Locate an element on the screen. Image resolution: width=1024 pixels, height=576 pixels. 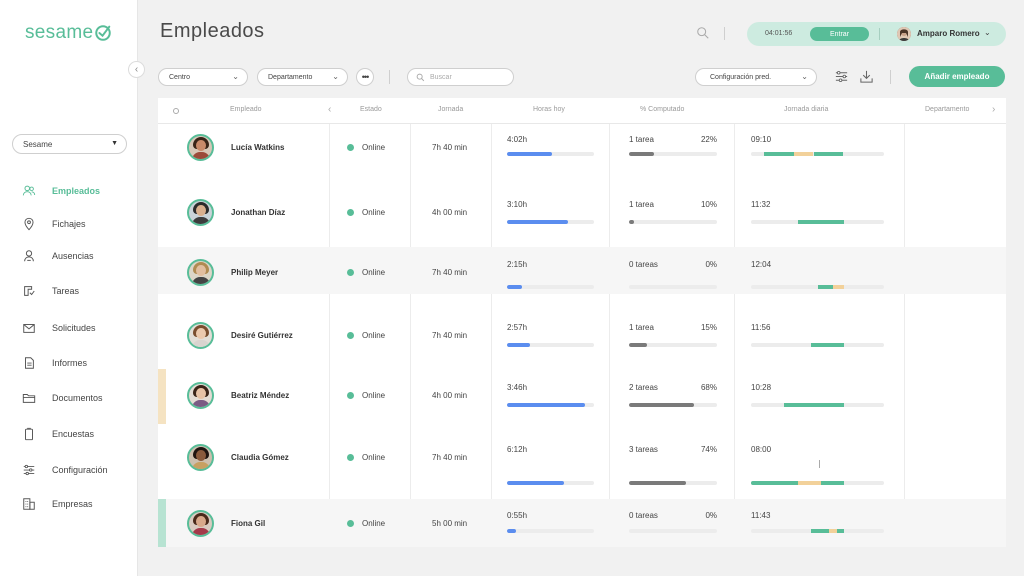
day-start-time: 11:43 is located at coordinates (761, 515).